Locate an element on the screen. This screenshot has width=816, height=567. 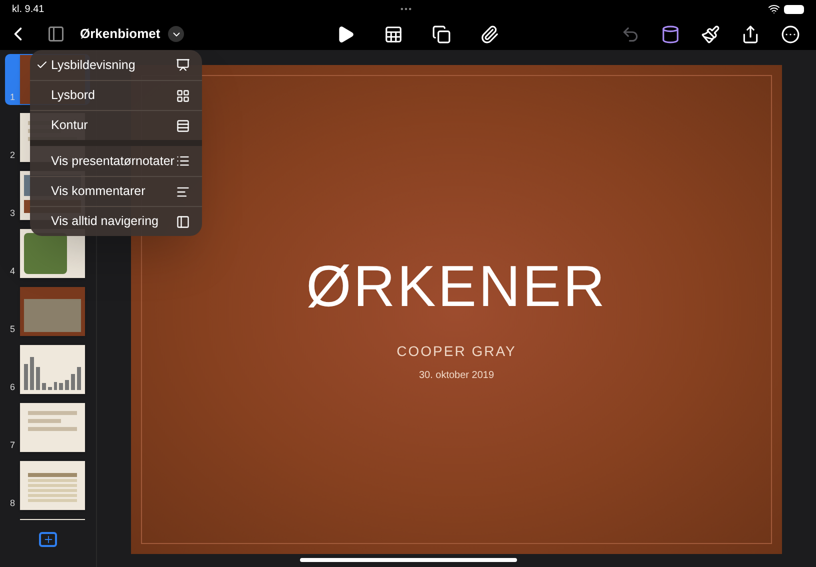
document-title: Ørkenbiomet is located at coordinates (132, 34).